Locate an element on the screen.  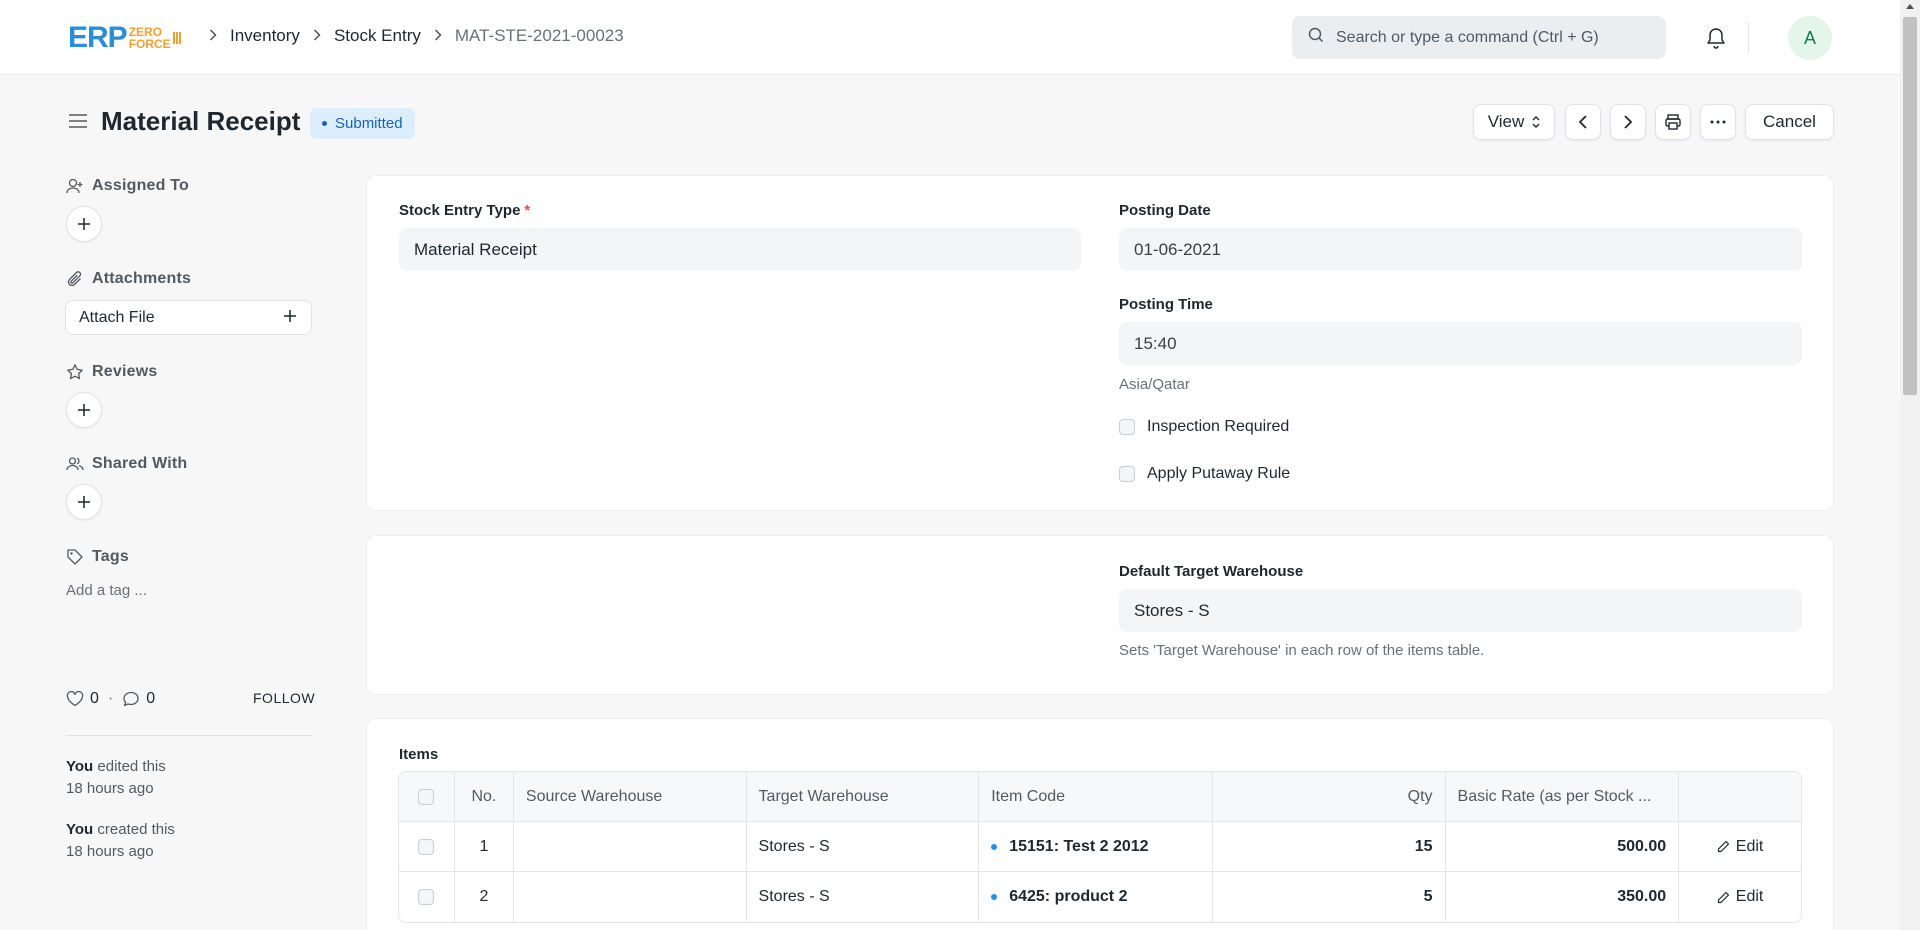
inspection-required-checkbox is located at coordinates (1127, 427).